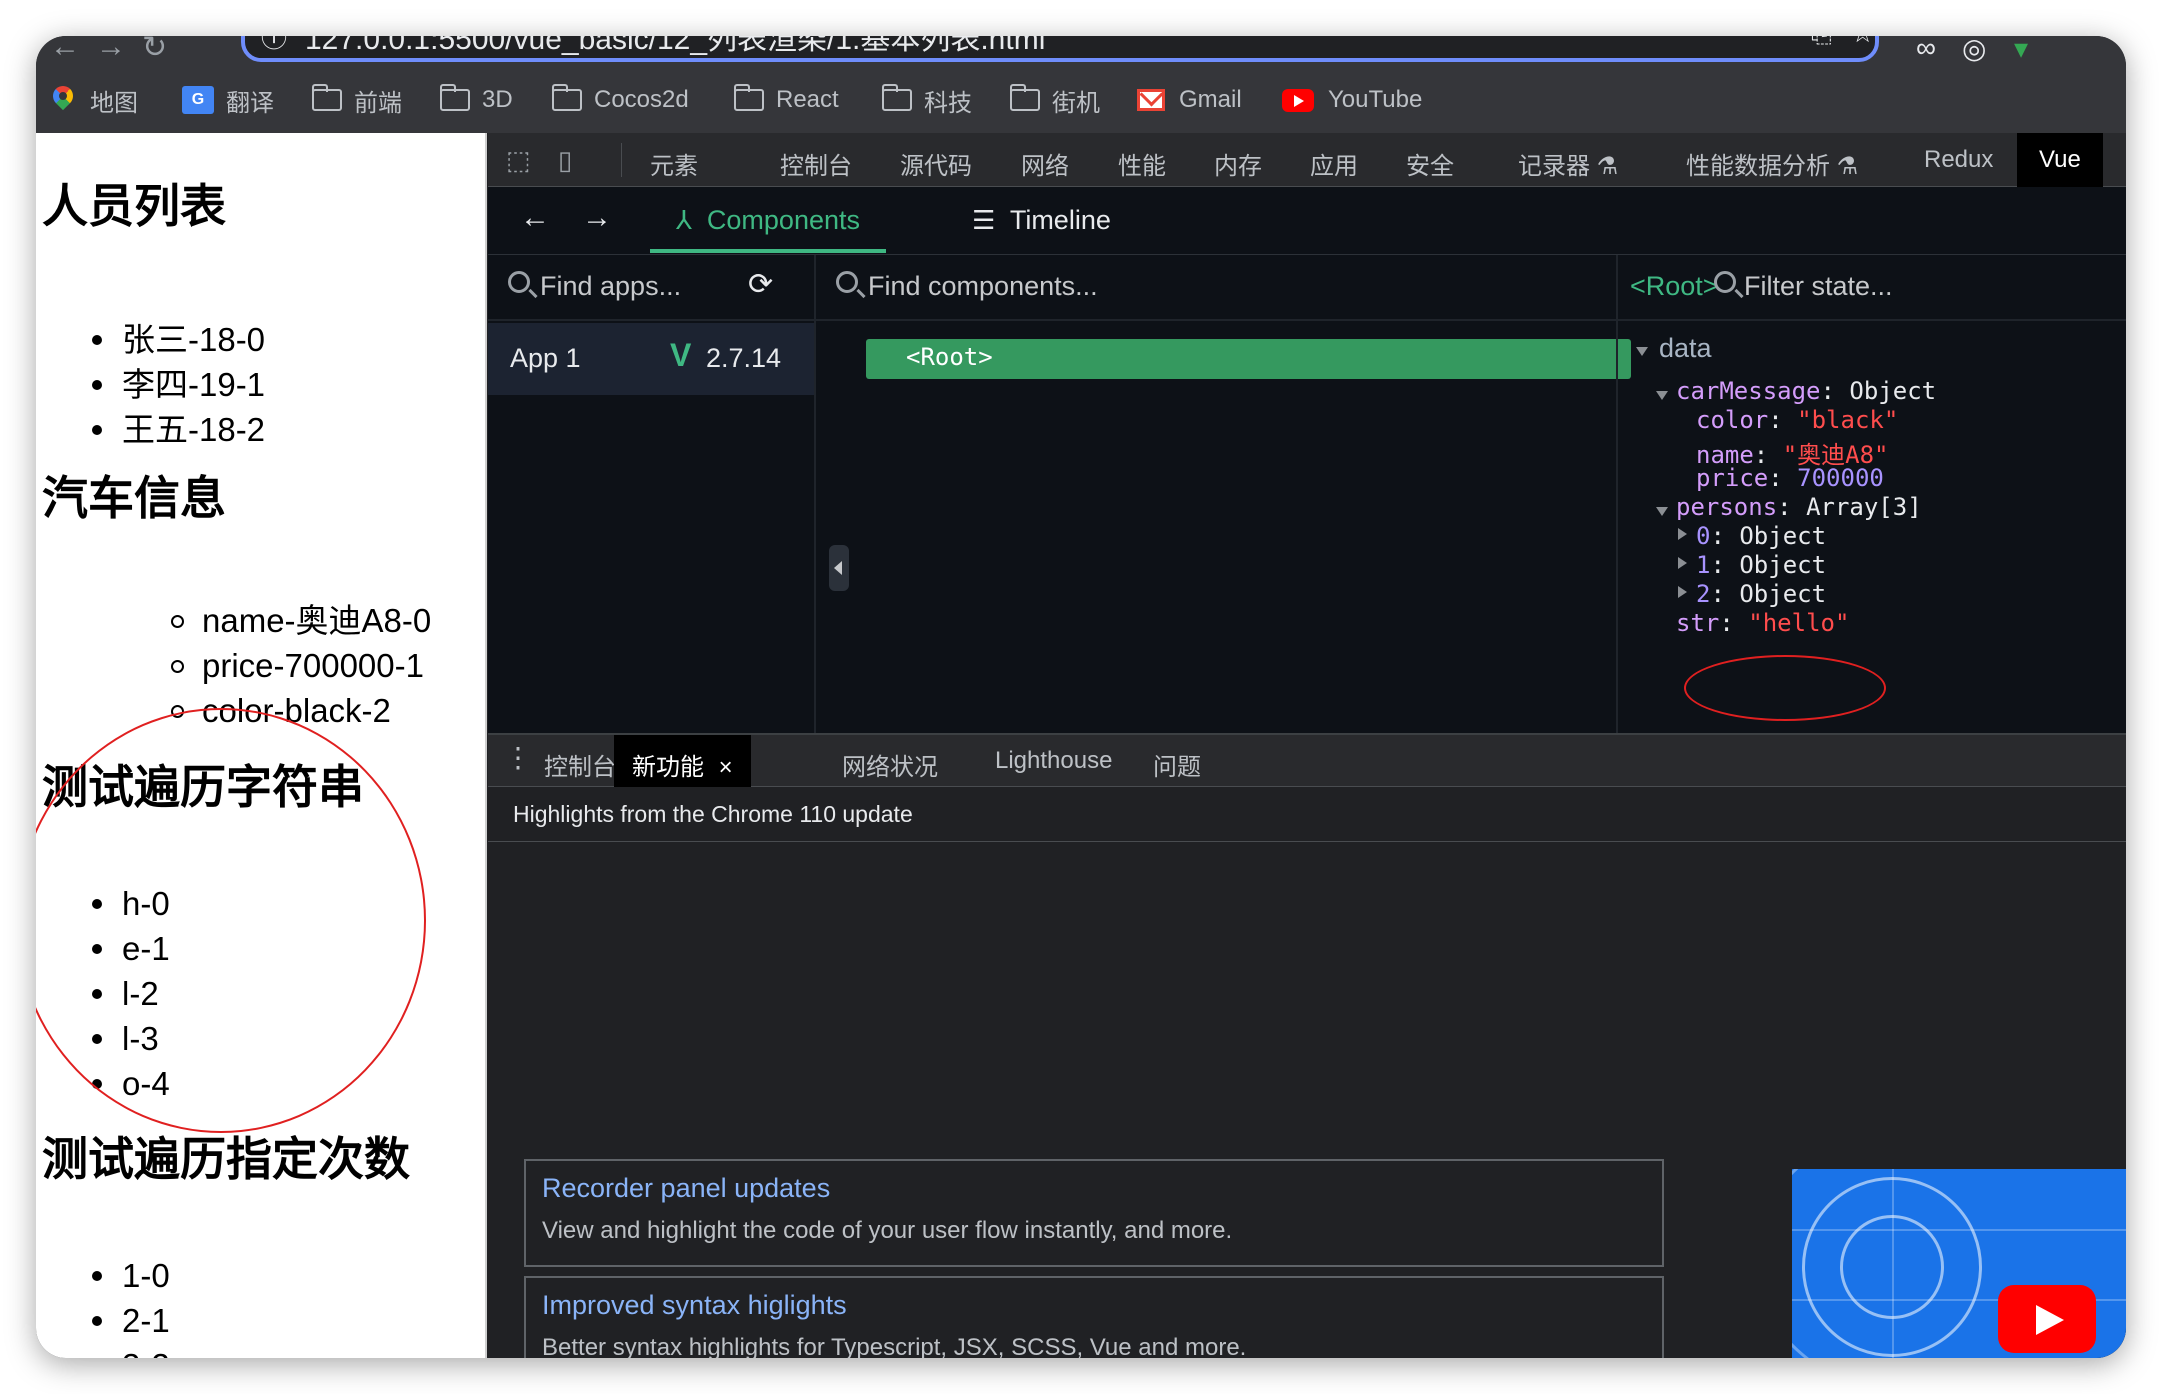 The width and height of the screenshot is (2162, 1394). What do you see at coordinates (274, 45) in the screenshot?
I see `site-info-icon: ⓘ` at bounding box center [274, 45].